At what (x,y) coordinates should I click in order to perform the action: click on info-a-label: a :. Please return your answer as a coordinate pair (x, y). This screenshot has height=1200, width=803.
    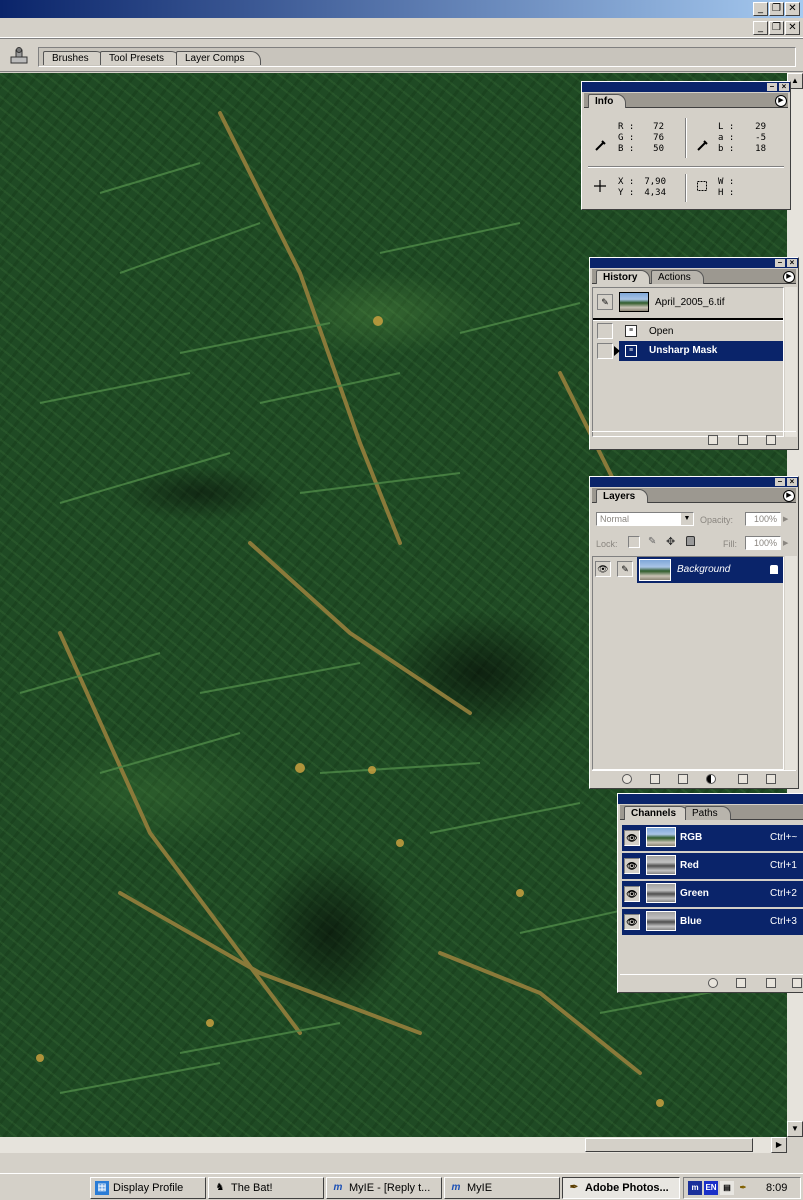
    Looking at the image, I should click on (726, 138).